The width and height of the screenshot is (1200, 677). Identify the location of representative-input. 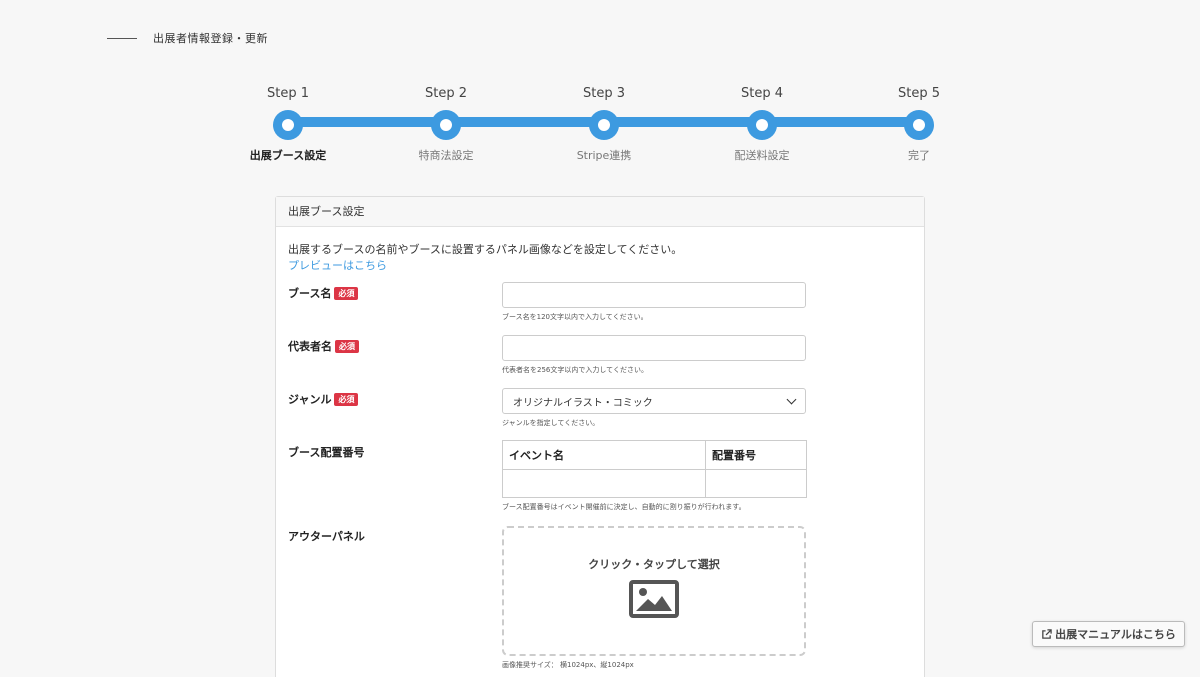
(654, 348).